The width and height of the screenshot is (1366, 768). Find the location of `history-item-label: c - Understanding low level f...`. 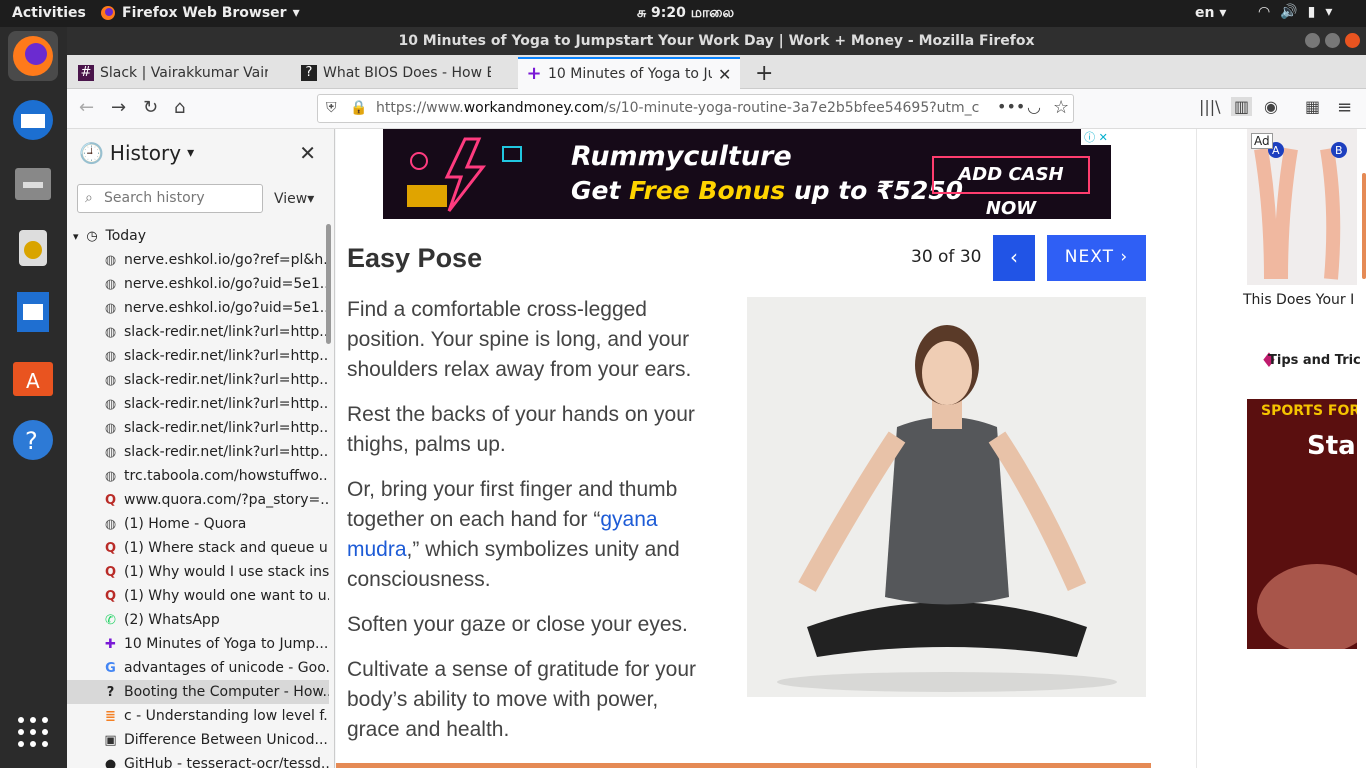

history-item-label: c - Understanding low level f... is located at coordinates (226, 716).